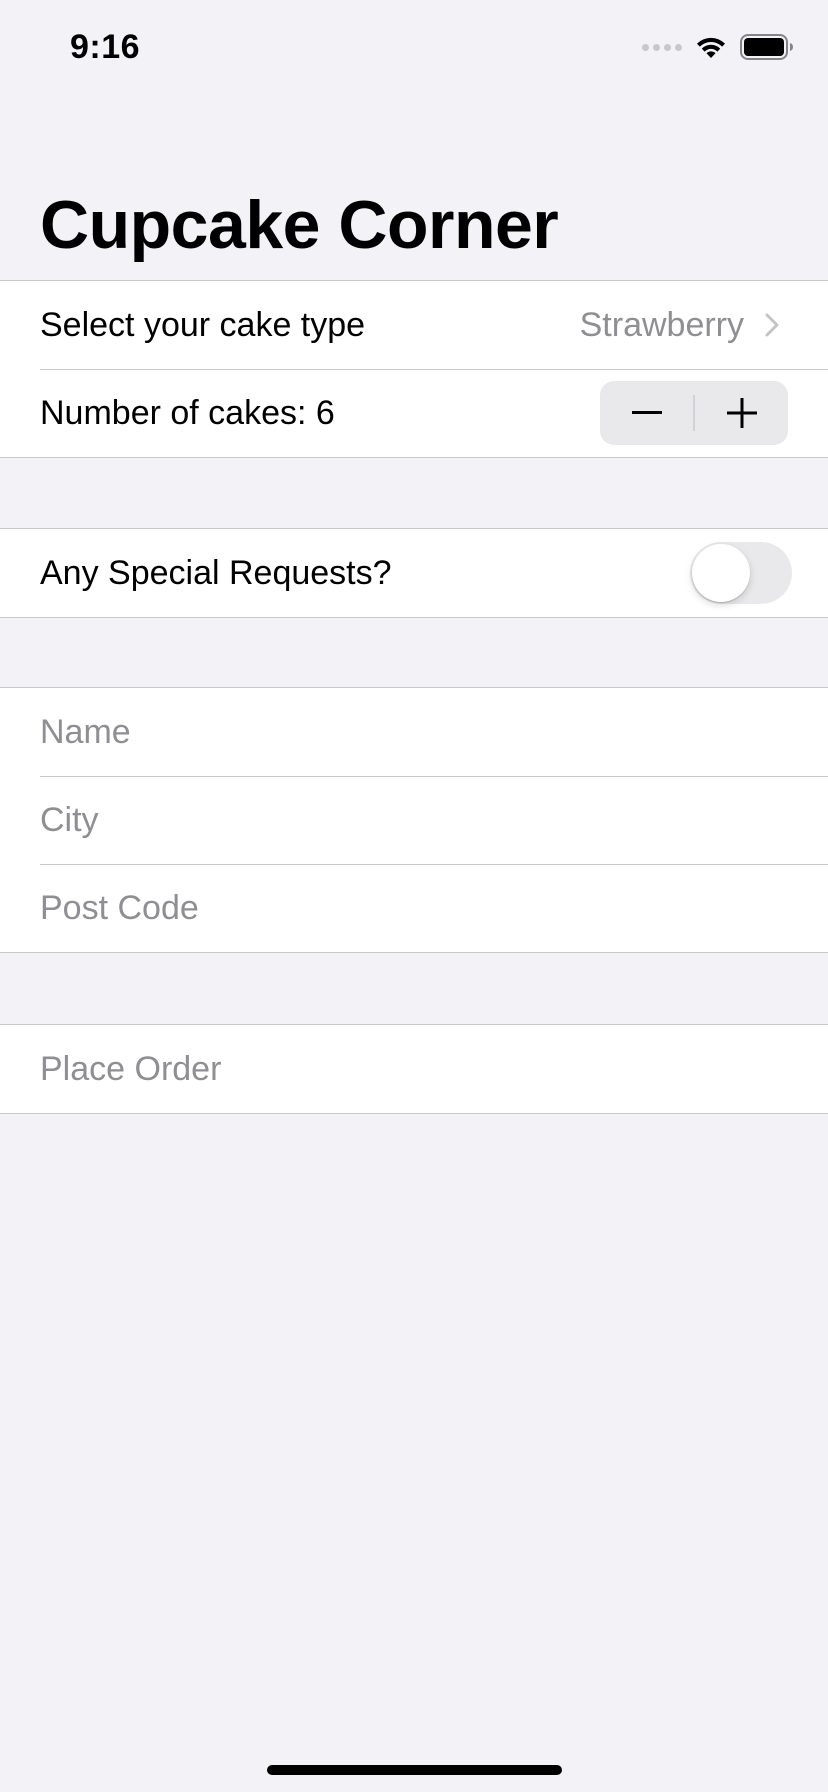 Image resolution: width=828 pixels, height=1792 pixels. I want to click on place-order-button: Place Order, so click(414, 1069).